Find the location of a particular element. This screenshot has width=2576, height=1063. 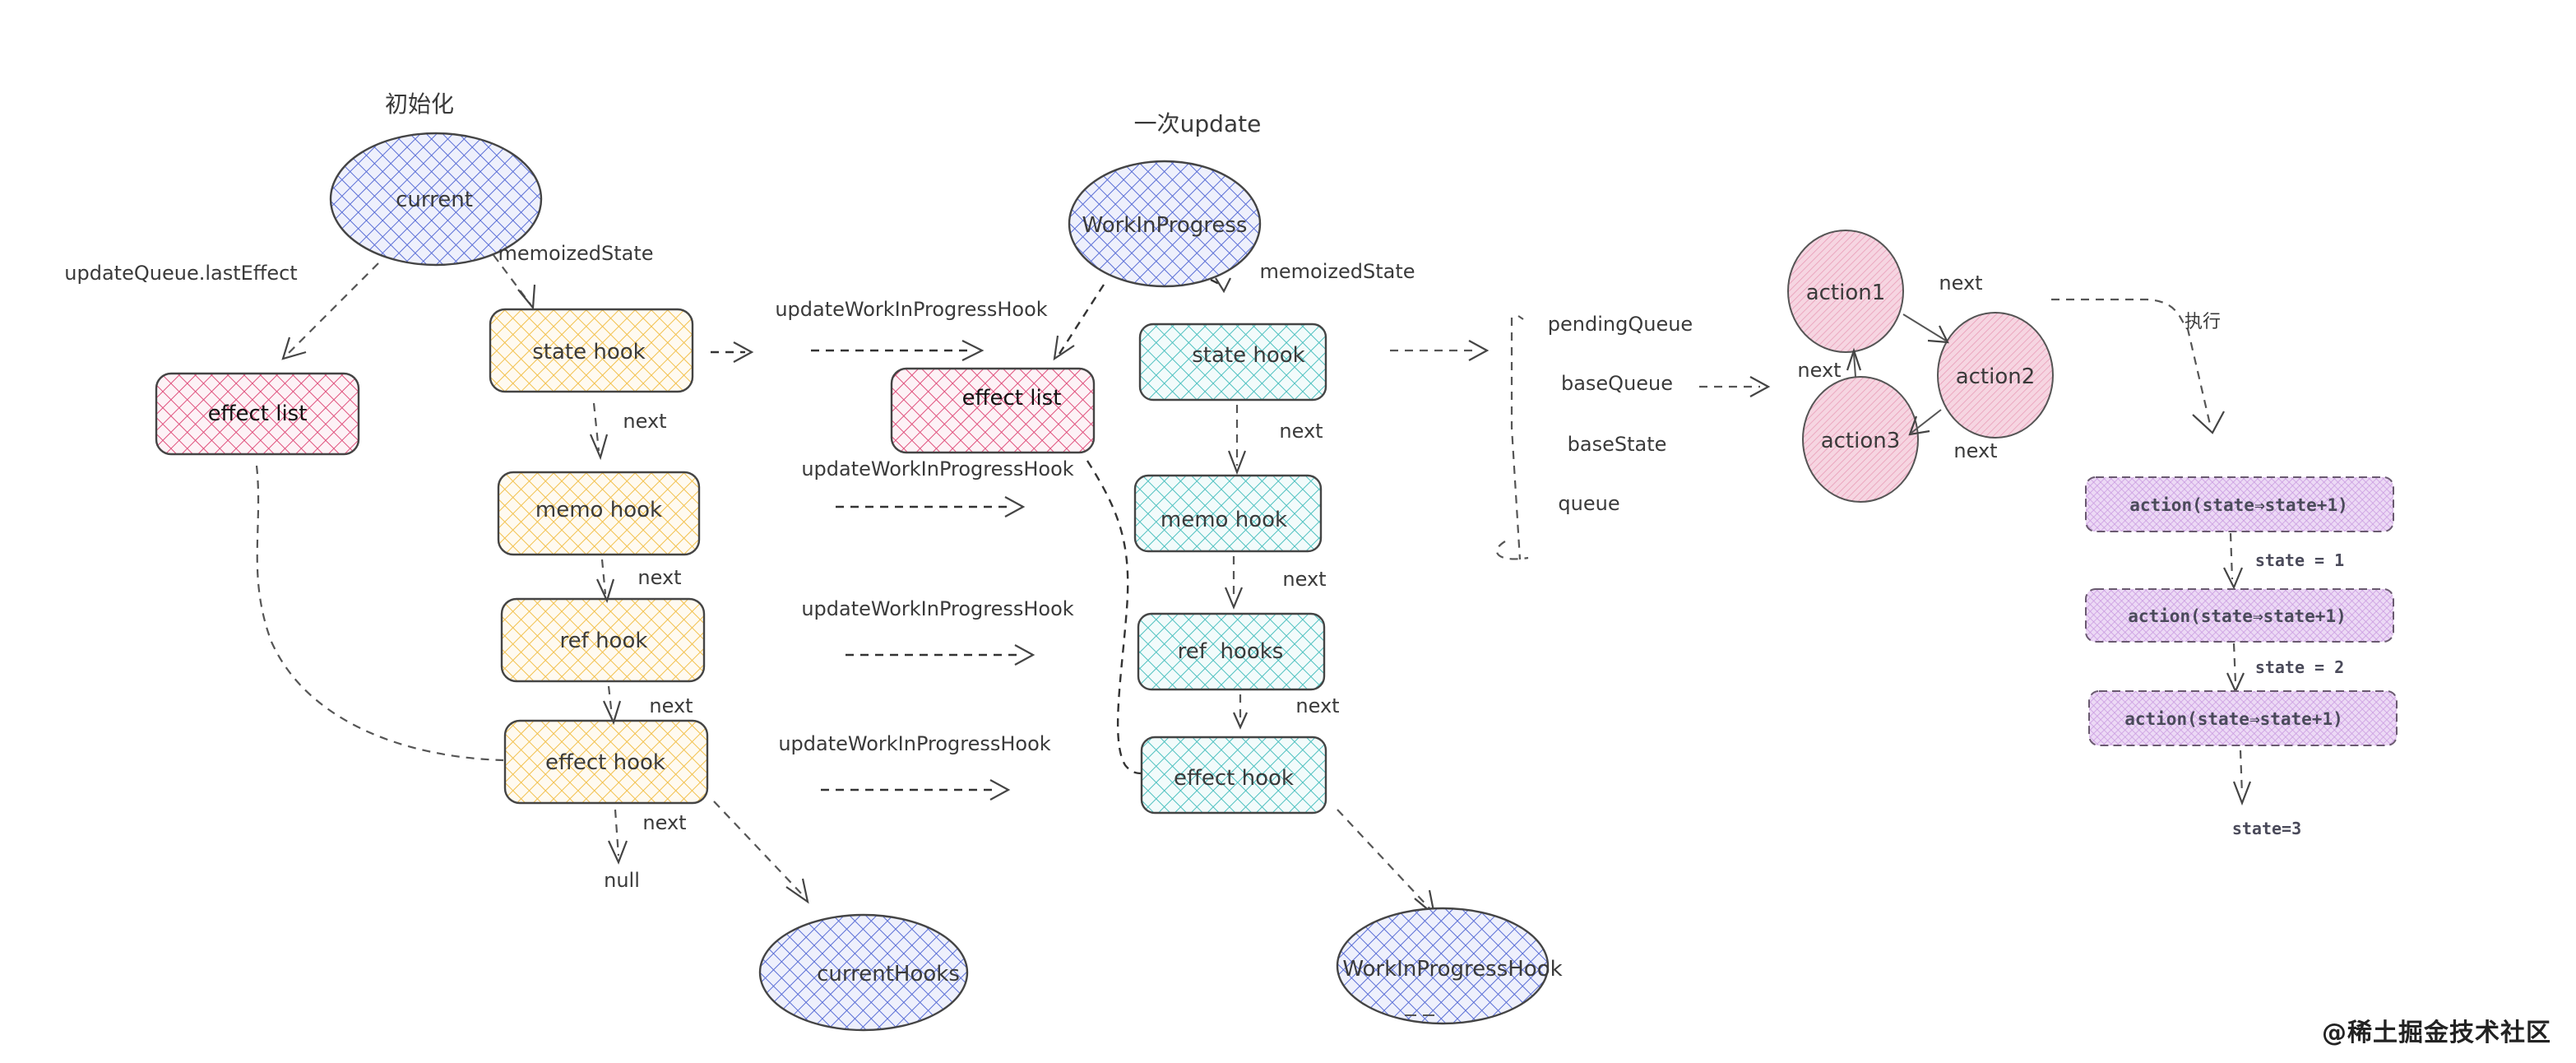

action2-node: action2 is located at coordinates (1996, 375).